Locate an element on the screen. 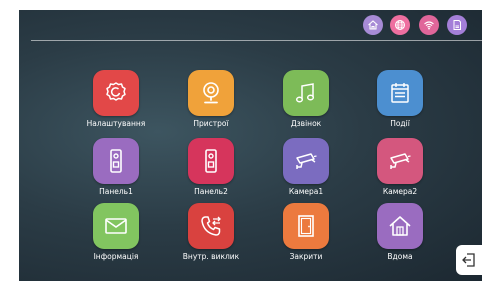 This screenshot has height=281, width=482. app-devices: Пристрої is located at coordinates (211, 101).